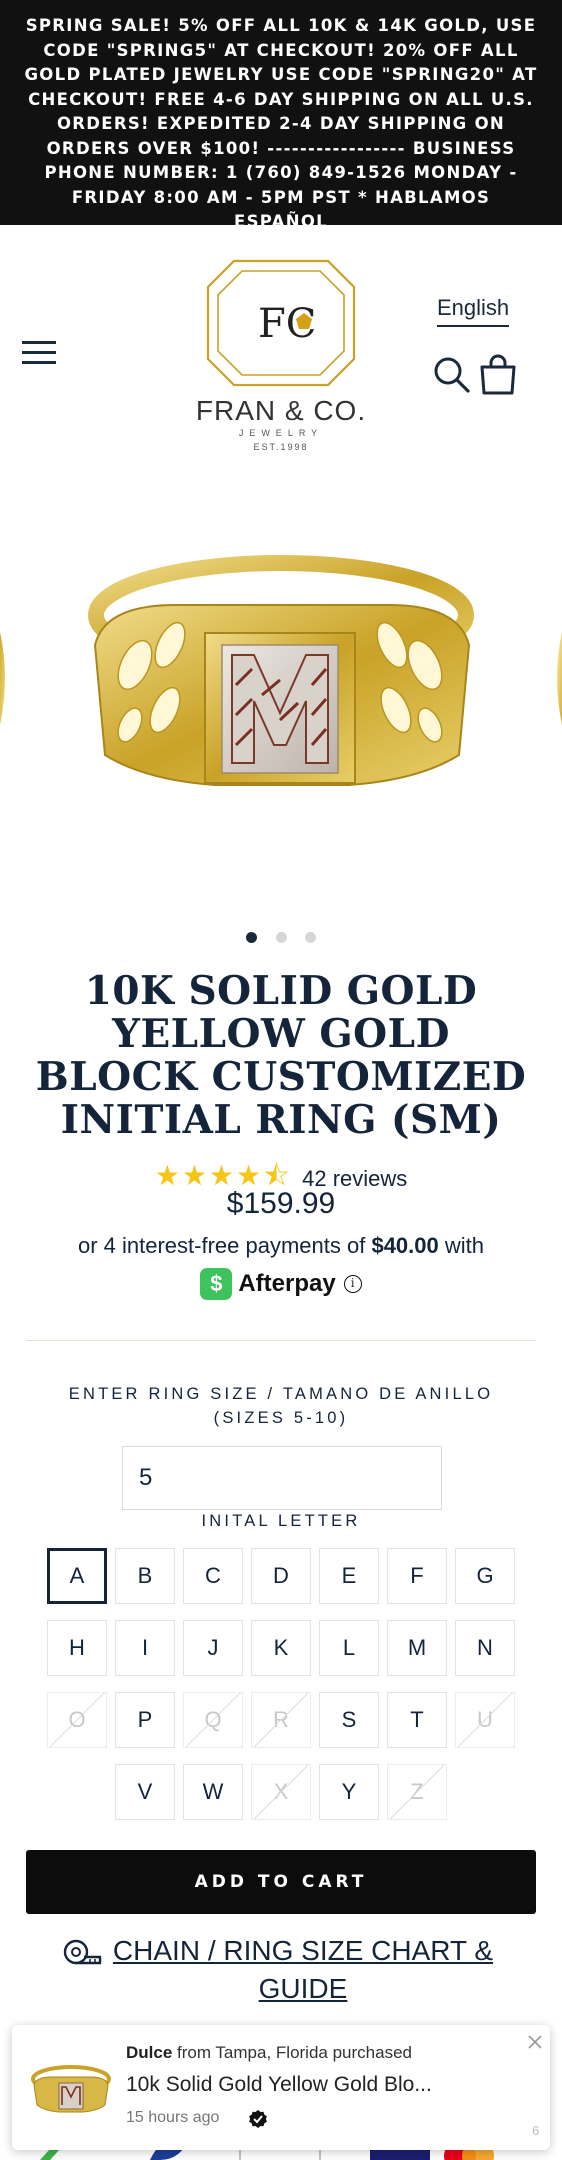  What do you see at coordinates (282, 1478) in the screenshot?
I see `ring-size-input` at bounding box center [282, 1478].